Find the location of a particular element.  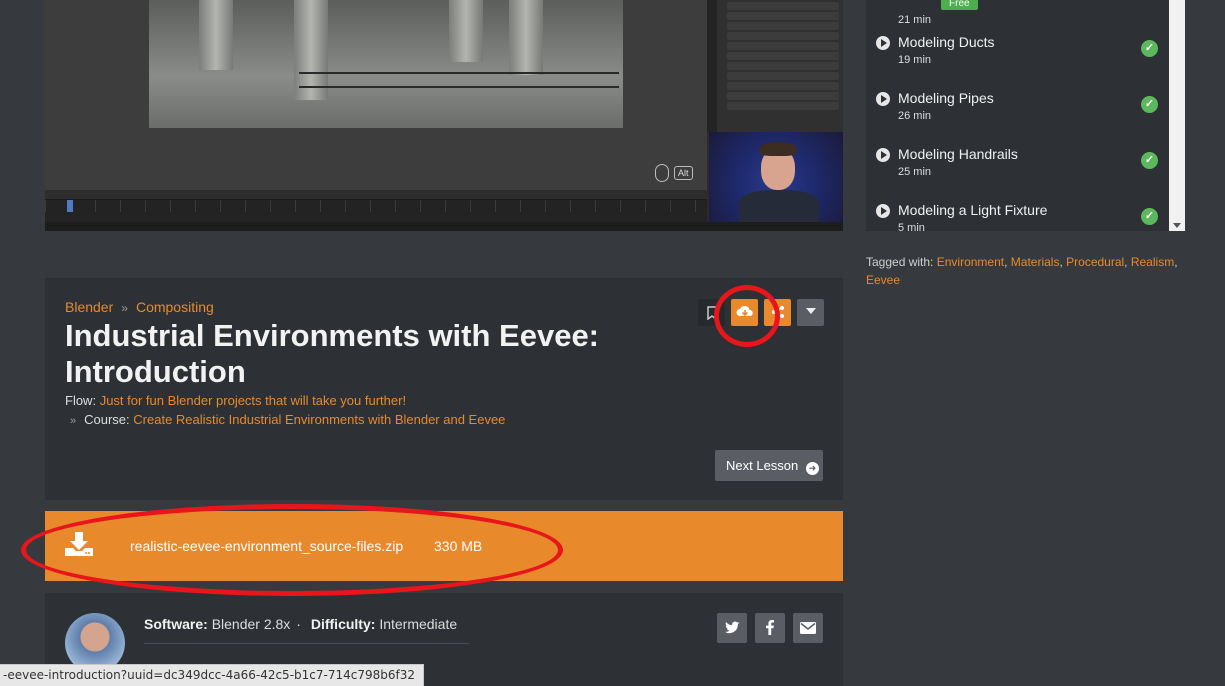

facebook-share-button is located at coordinates (770, 628).